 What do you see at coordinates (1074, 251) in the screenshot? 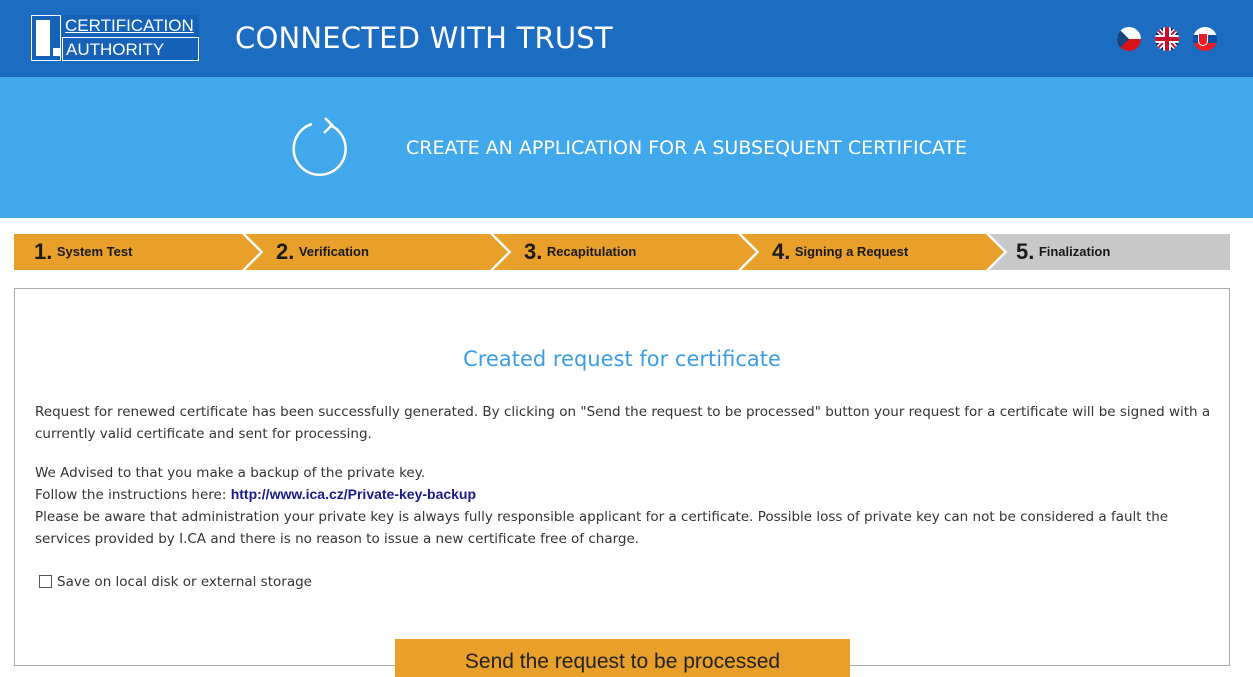
I see `step-label: Finalization` at bounding box center [1074, 251].